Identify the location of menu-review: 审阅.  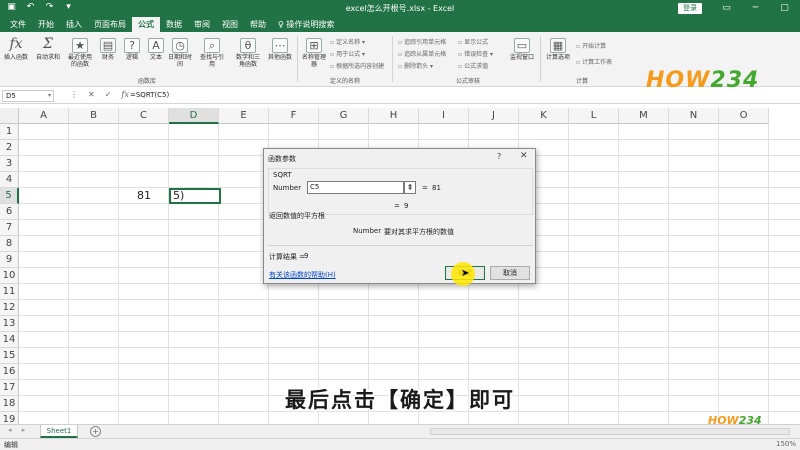
(202, 24).